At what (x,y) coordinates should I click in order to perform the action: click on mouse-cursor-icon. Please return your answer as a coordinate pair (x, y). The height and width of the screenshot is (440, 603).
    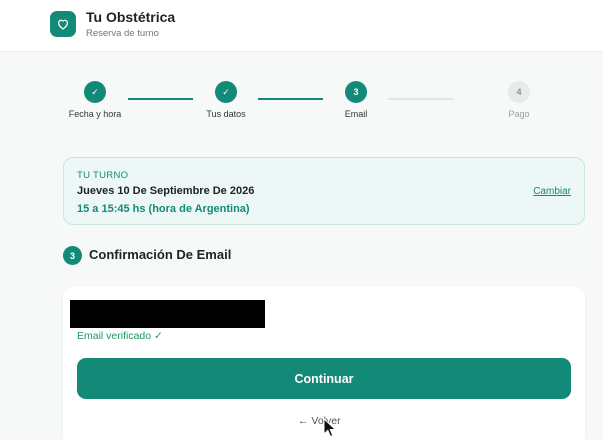
    Looking at the image, I should click on (330, 428).